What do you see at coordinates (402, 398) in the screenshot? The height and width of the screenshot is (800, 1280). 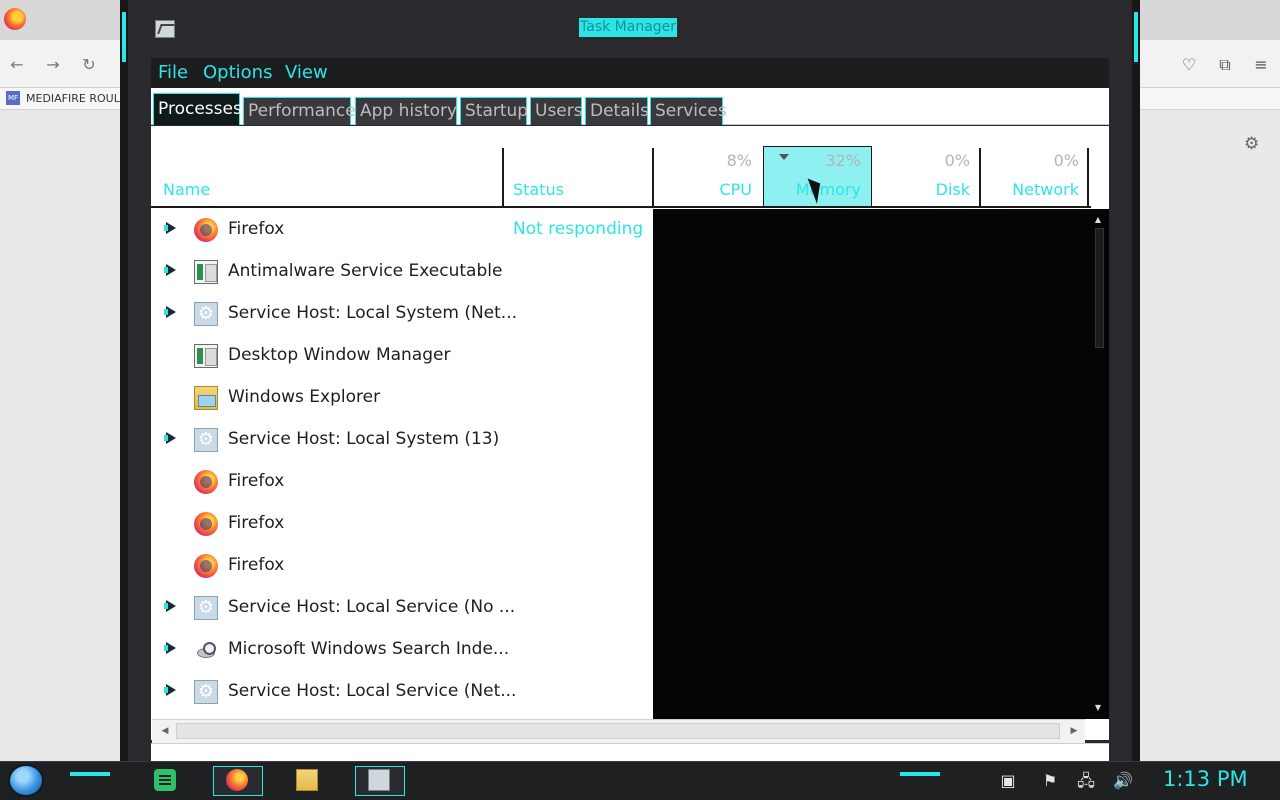 I see `process-row: Windows Explorer` at bounding box center [402, 398].